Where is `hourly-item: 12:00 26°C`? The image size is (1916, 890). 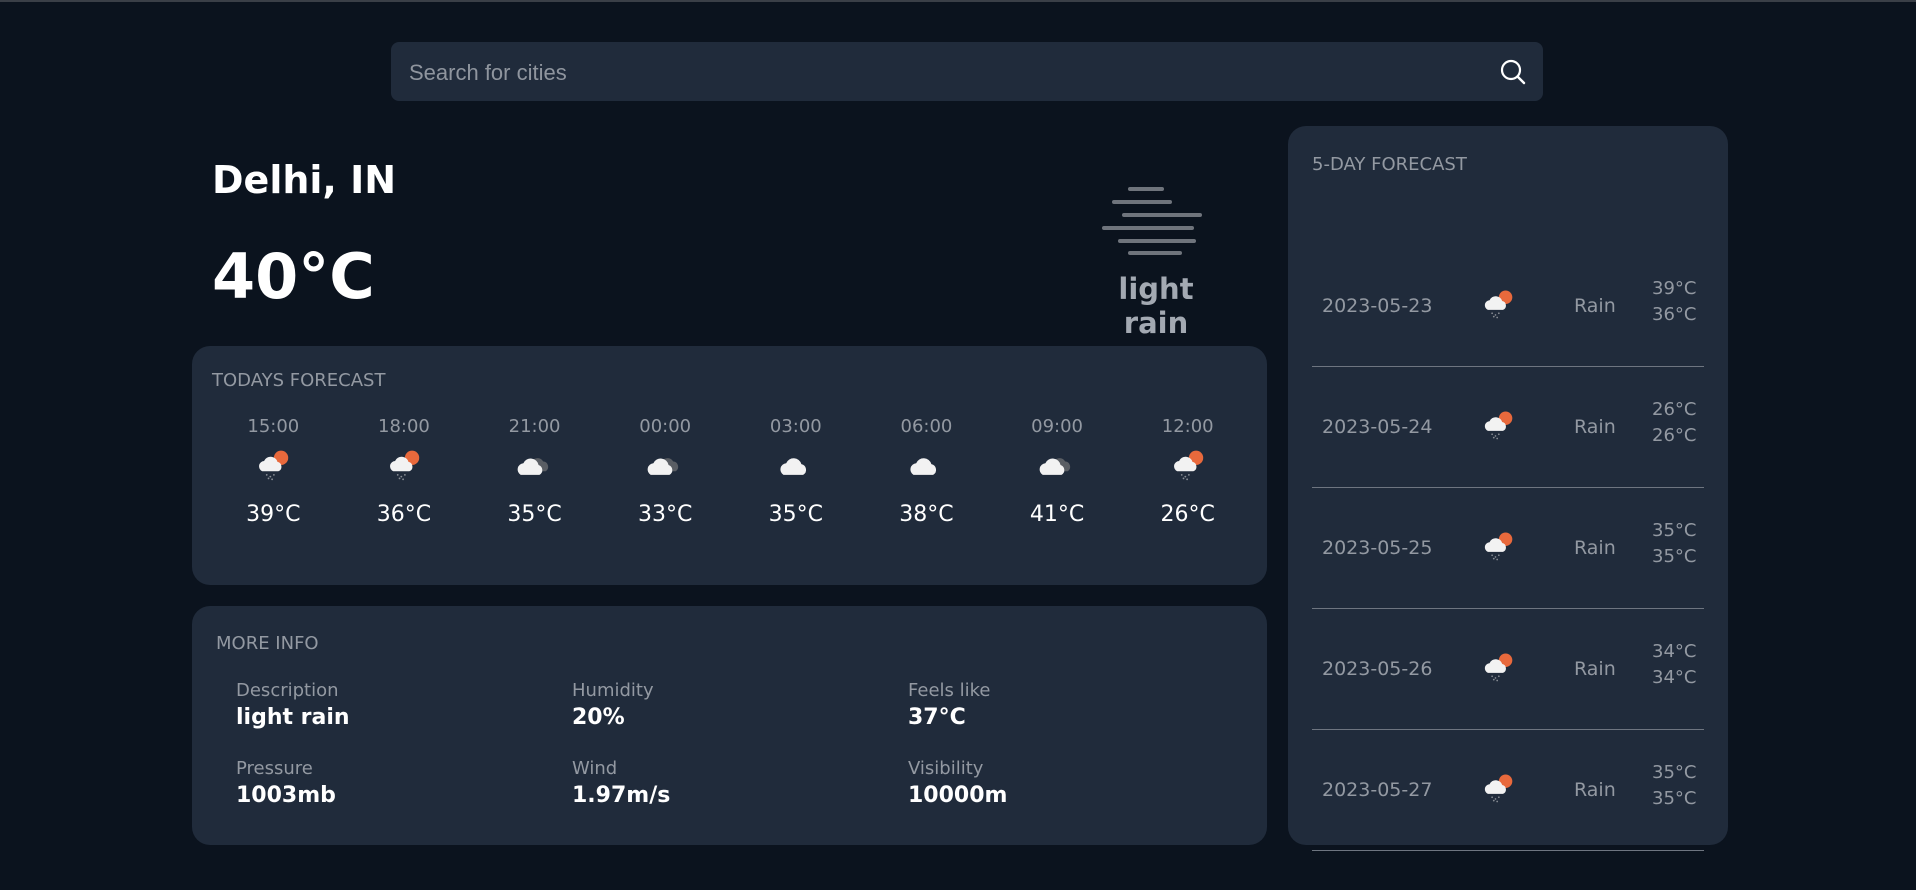 hourly-item: 12:00 26°C is located at coordinates (1187, 471).